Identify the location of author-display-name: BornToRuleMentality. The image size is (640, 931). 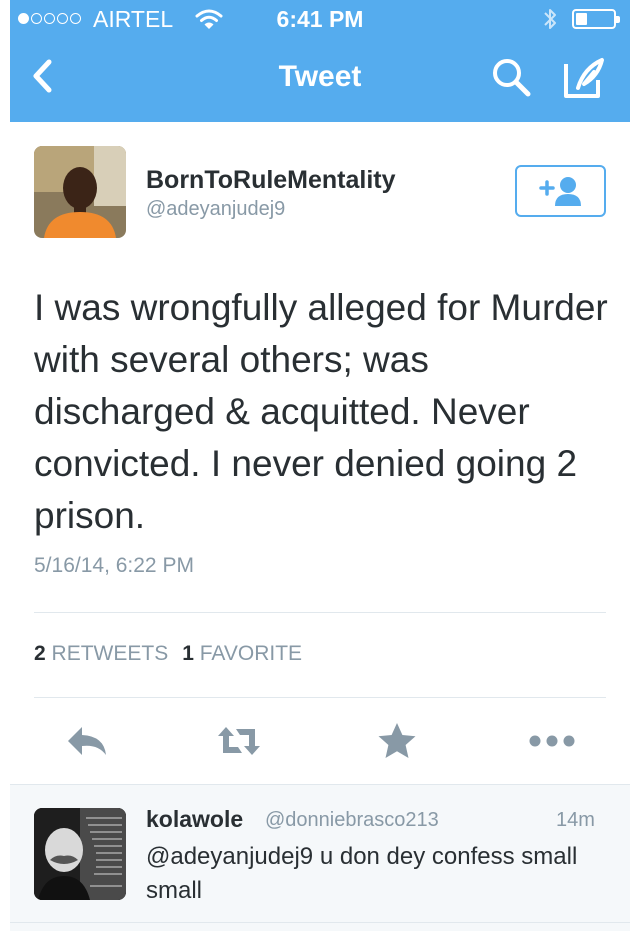
(271, 180).